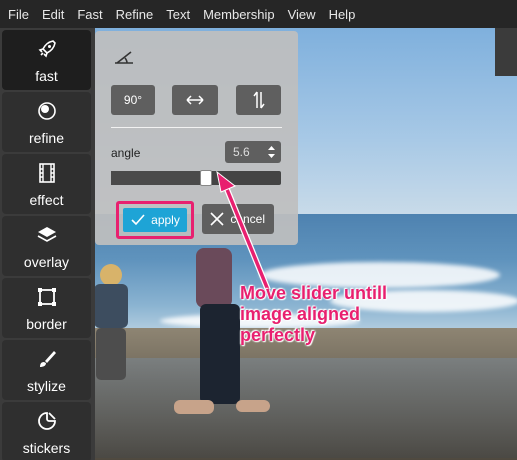 This screenshot has height=460, width=517. I want to click on cancel-label: cancel, so click(247, 219).